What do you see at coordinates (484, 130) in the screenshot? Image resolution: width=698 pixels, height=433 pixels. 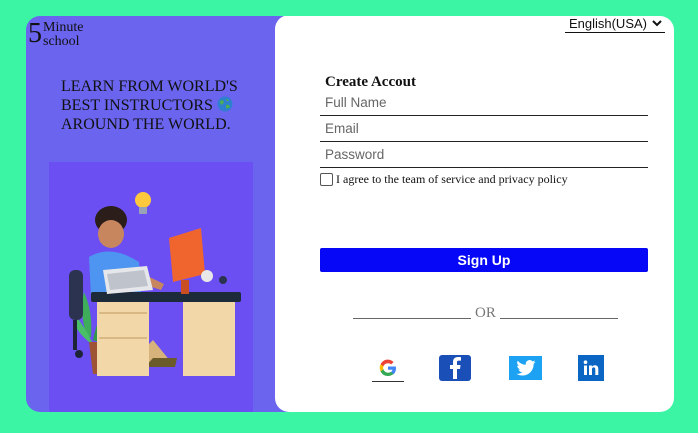 I see `email-field: Email` at bounding box center [484, 130].